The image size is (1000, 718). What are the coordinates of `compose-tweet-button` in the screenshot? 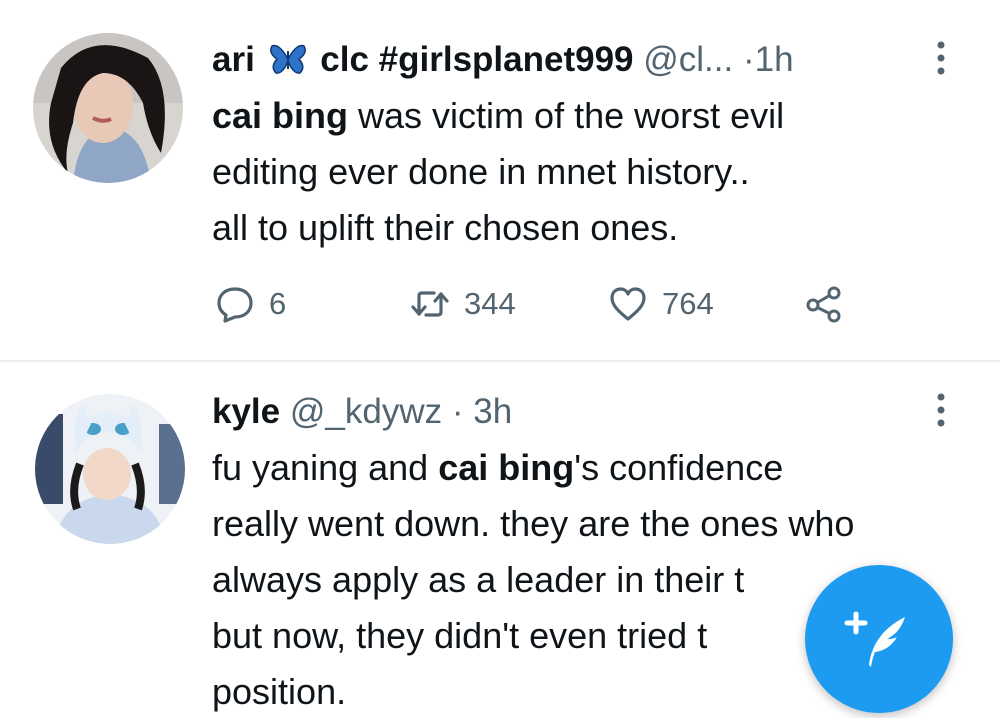 It's located at (879, 639).